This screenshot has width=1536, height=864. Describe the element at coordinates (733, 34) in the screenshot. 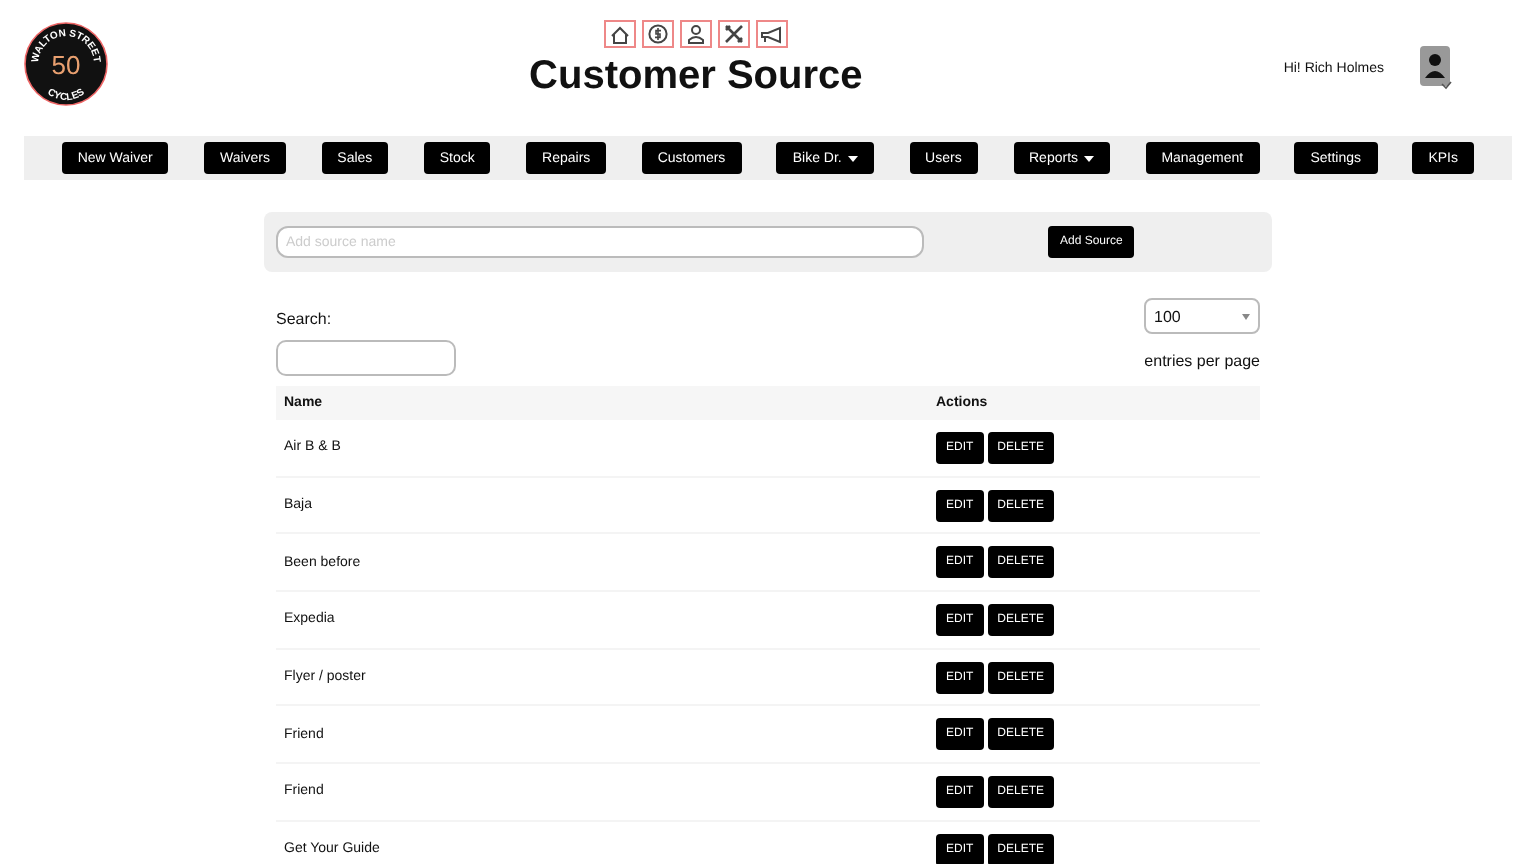

I see `tools-icon` at that location.